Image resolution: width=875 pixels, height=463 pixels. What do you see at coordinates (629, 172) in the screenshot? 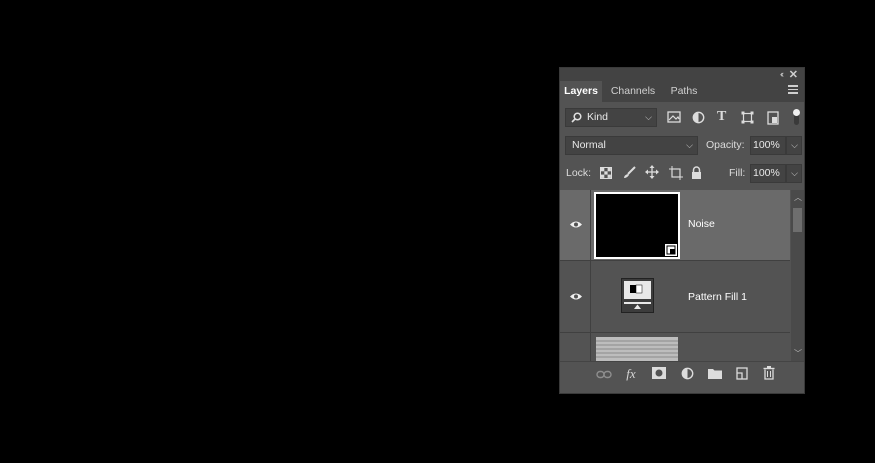
I see `lock-image-pixels-icon` at bounding box center [629, 172].